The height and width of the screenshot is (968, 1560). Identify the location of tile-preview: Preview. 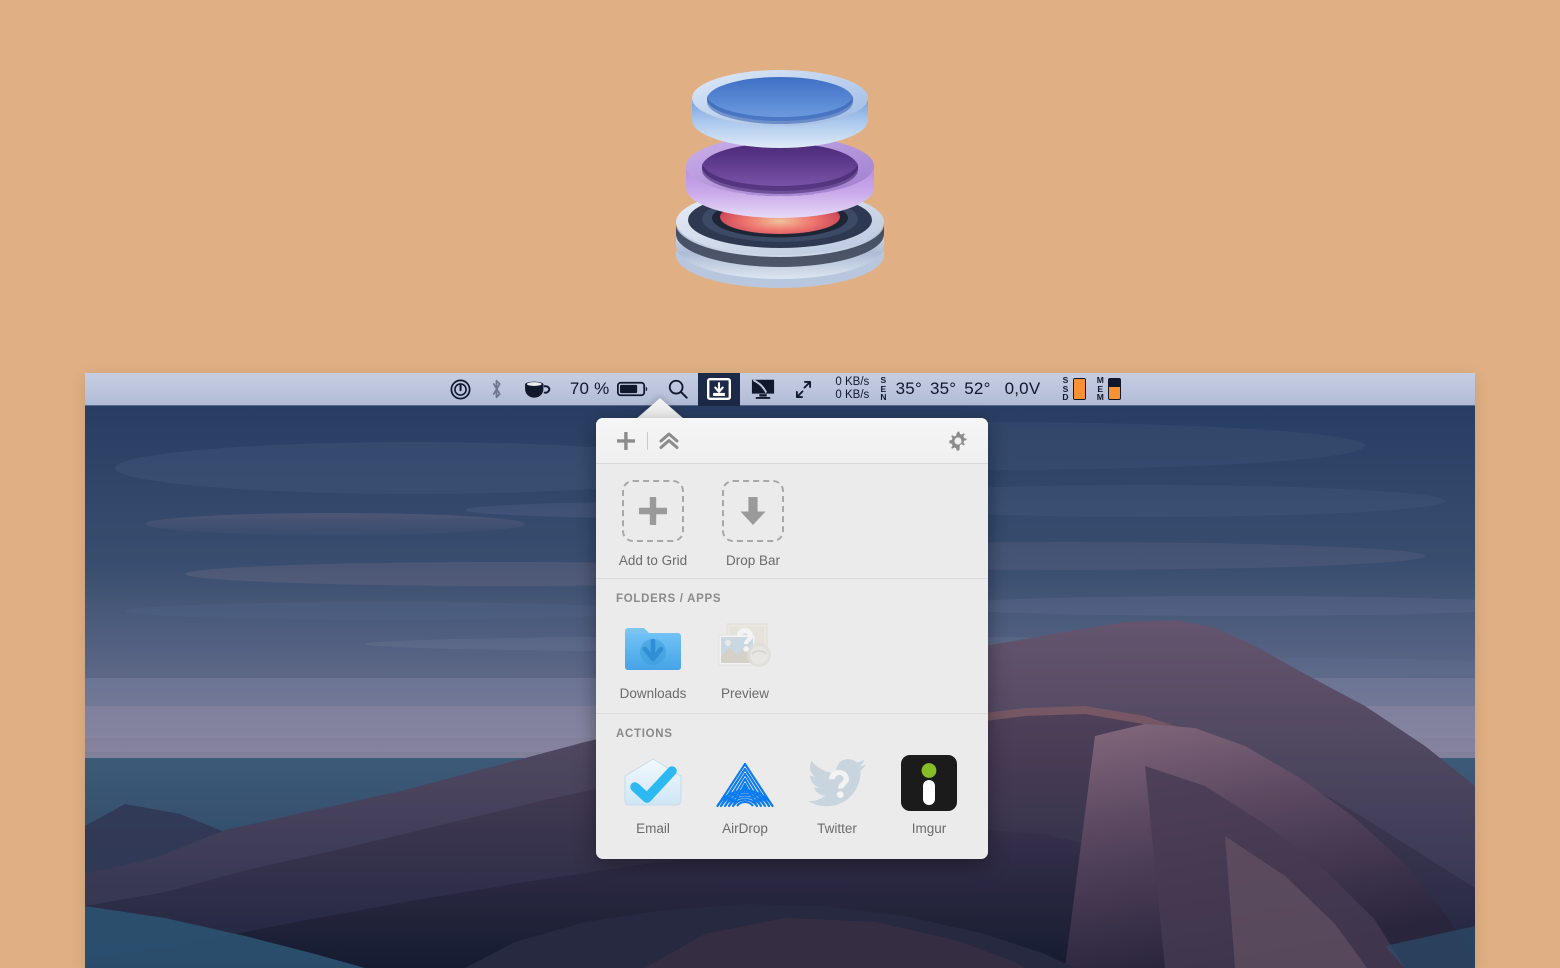
(745, 659).